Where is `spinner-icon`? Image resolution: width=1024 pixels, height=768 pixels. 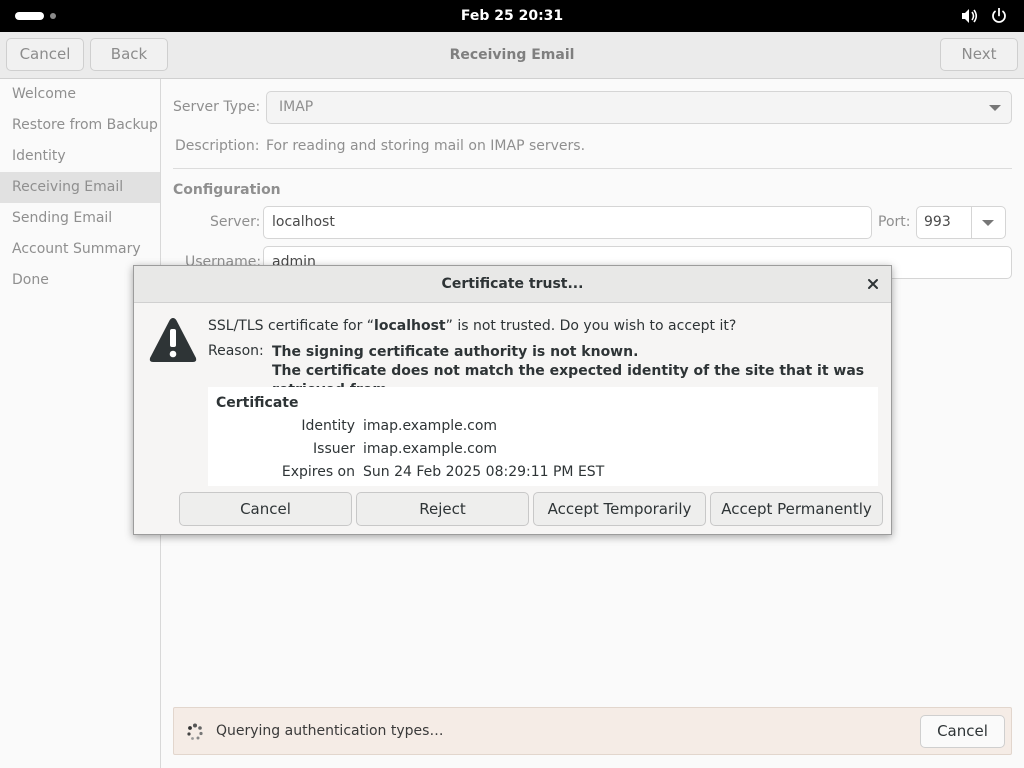 spinner-icon is located at coordinates (195, 731).